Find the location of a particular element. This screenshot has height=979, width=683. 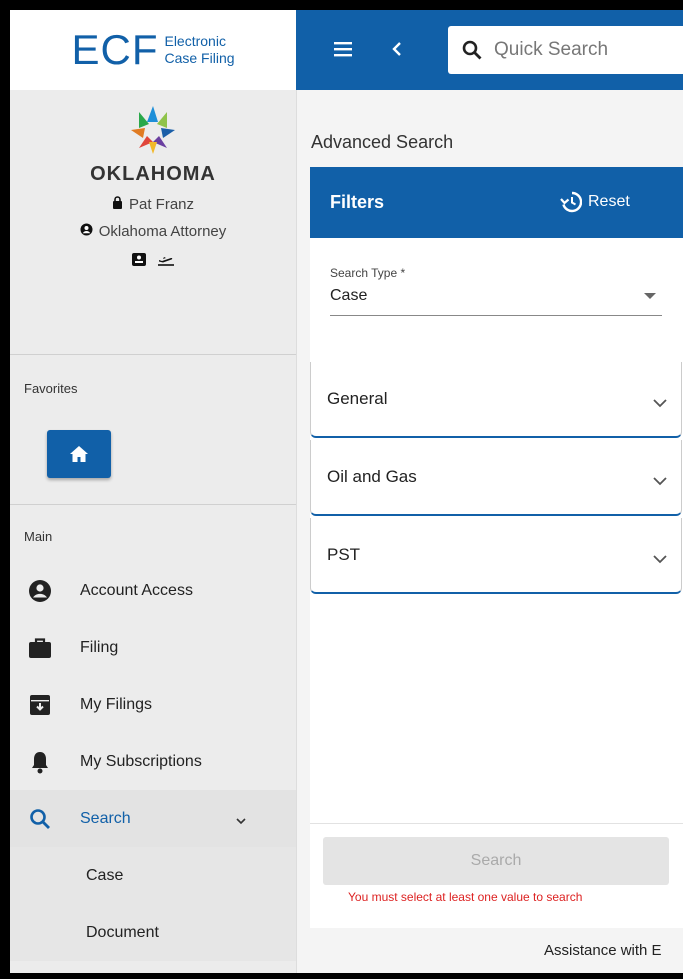

quick-search-input: Quick Search is located at coordinates (565, 50).